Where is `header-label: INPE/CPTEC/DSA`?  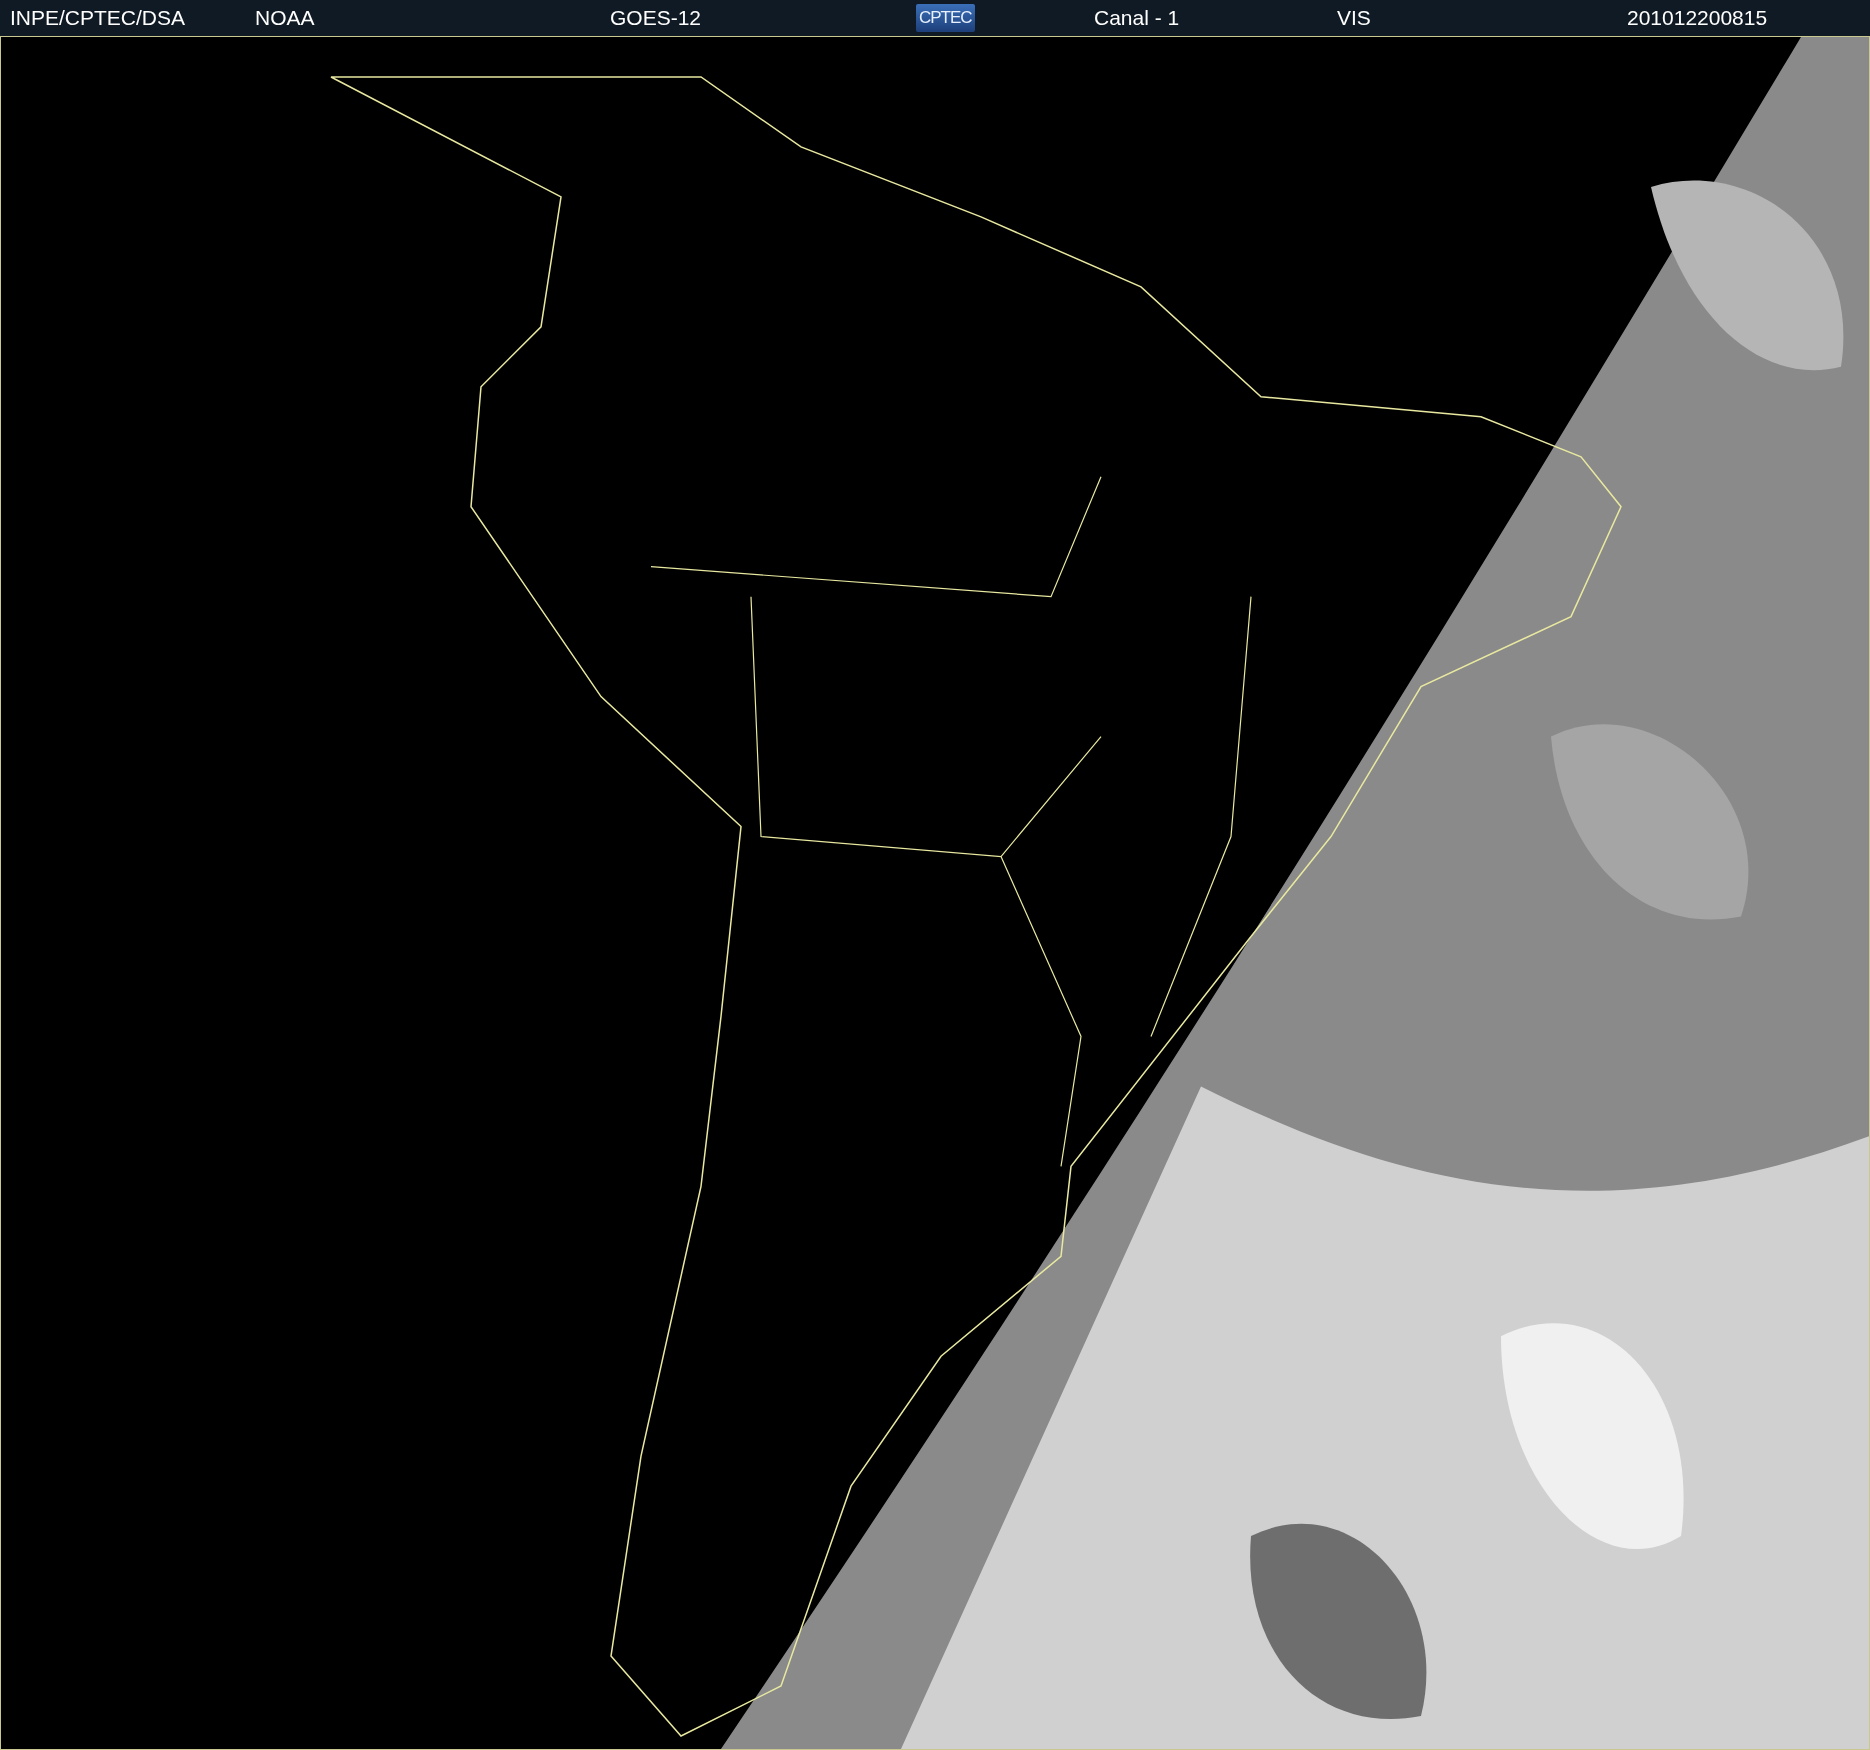
header-label: INPE/CPTEC/DSA is located at coordinates (98, 18).